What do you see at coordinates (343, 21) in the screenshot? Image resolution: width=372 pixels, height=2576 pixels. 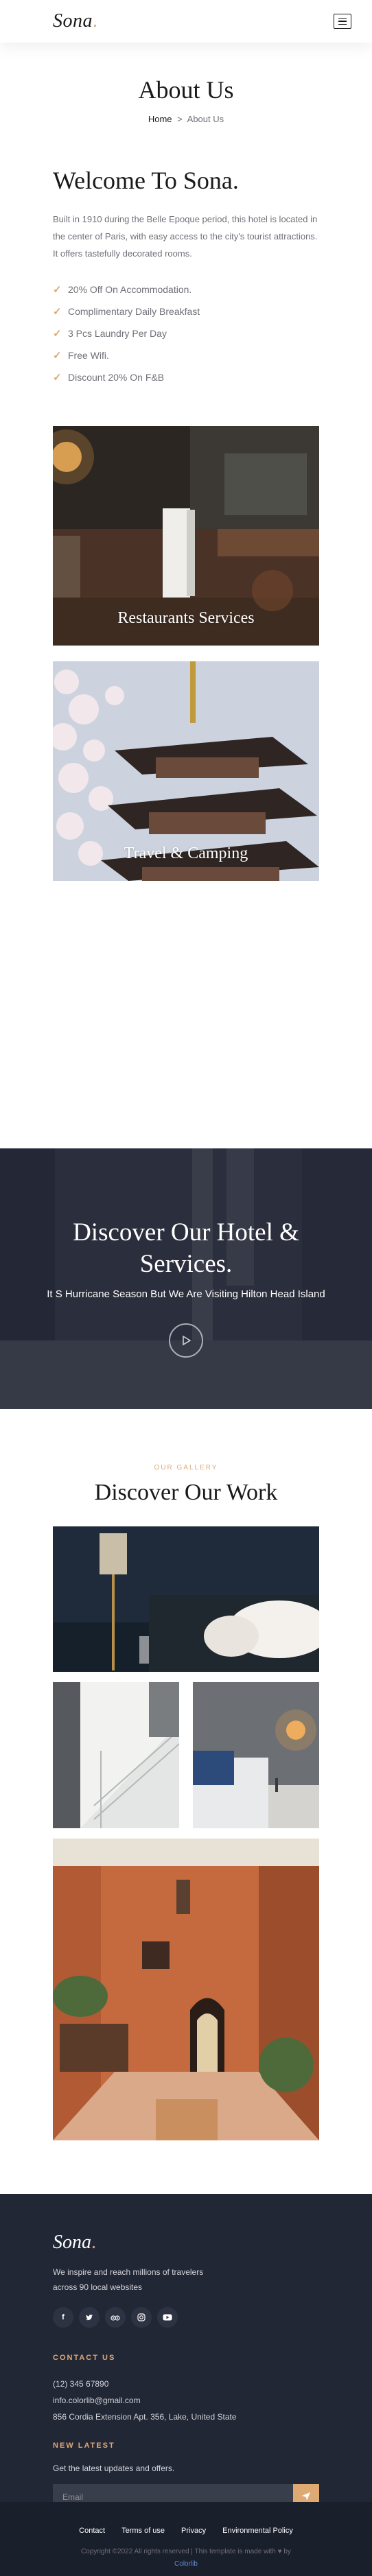 I see `hamburger-menu-icon` at bounding box center [343, 21].